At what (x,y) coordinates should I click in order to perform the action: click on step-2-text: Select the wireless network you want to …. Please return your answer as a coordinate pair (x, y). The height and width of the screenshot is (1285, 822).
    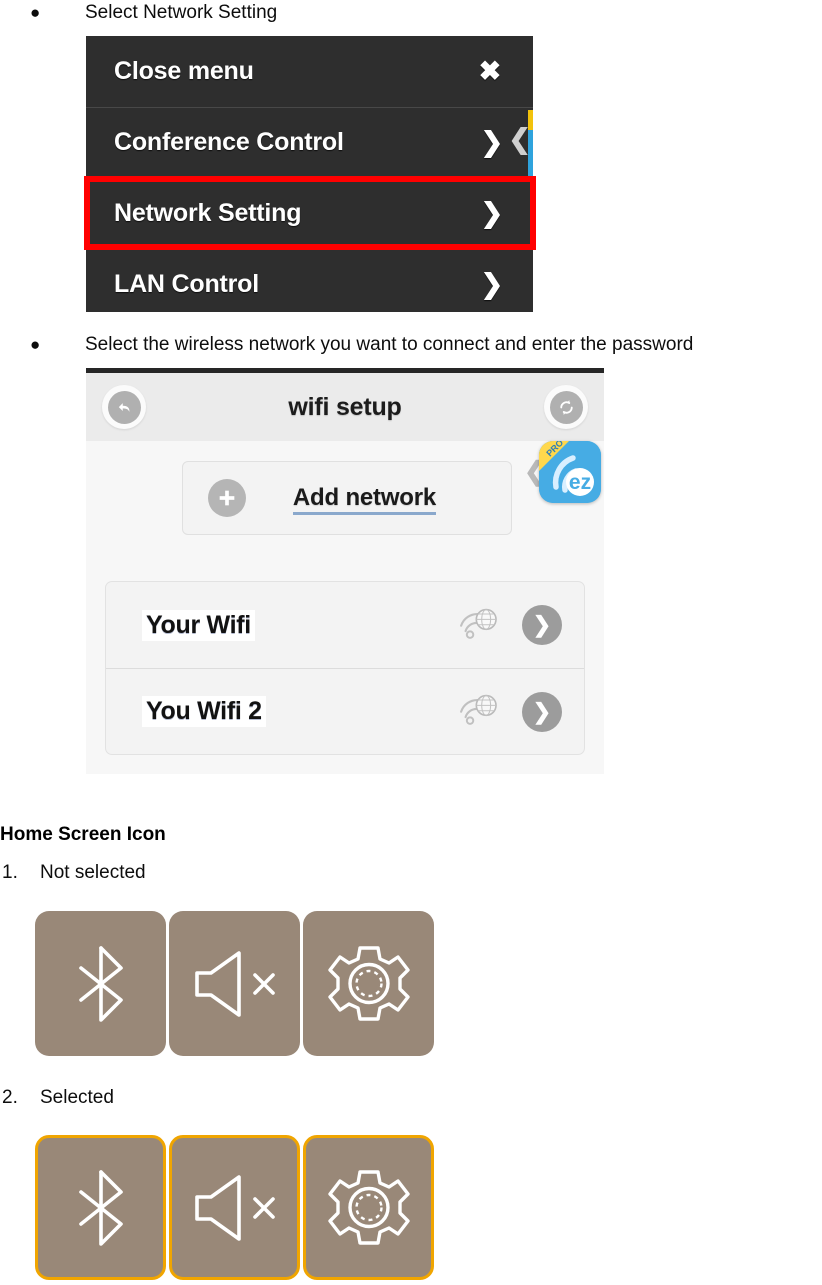
    Looking at the image, I should click on (389, 344).